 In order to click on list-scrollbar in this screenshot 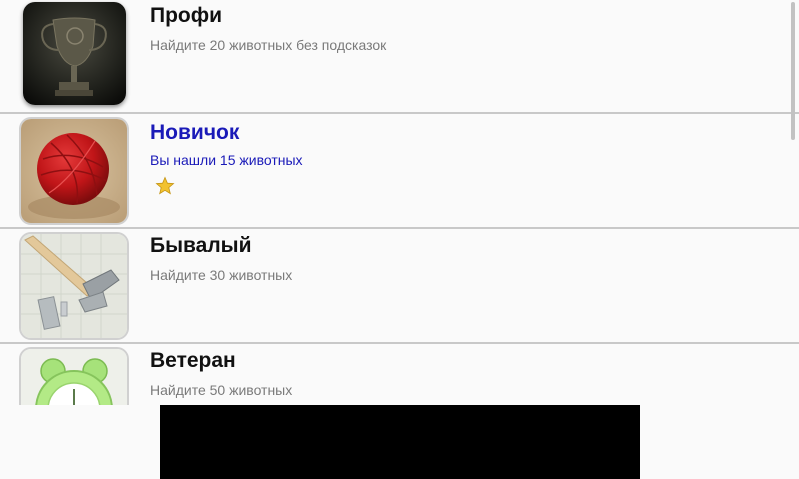, I will do `click(793, 71)`.